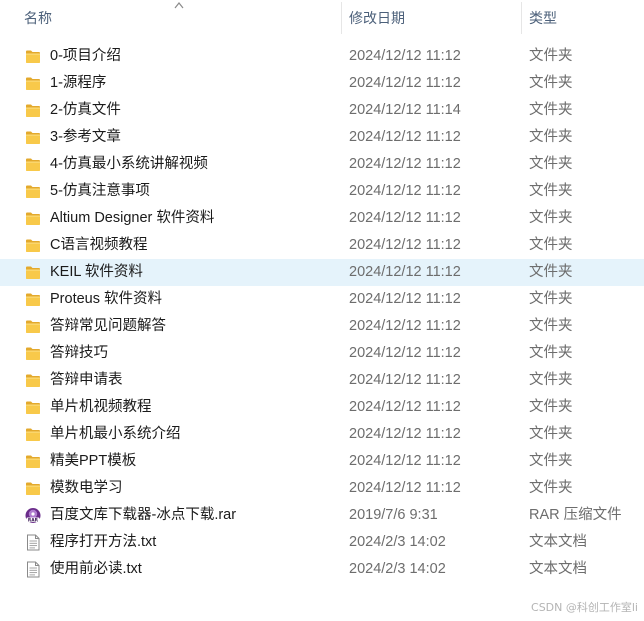 This screenshot has width=644, height=621. Describe the element at coordinates (322, 488) in the screenshot. I see `folder-row: 模数电学习 2024/12/12 11:12 文件夹` at that location.